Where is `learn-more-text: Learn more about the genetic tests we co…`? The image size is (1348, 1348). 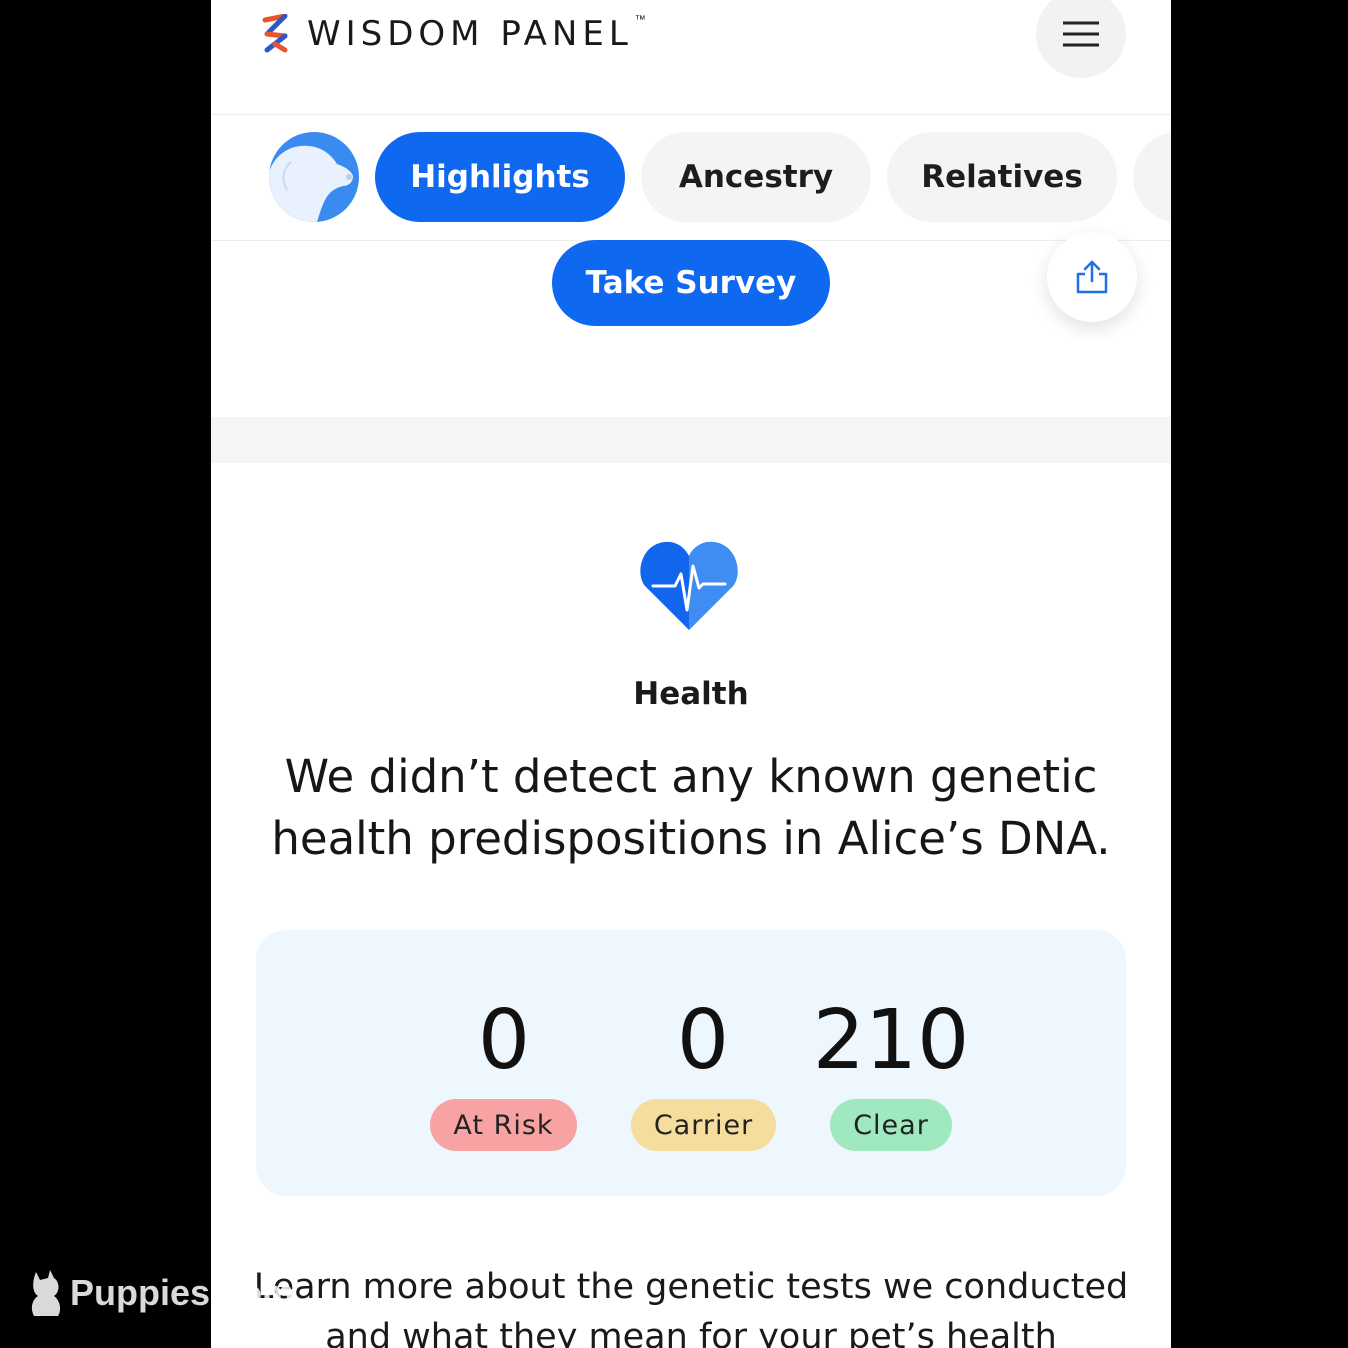
learn-more-text: Learn more about the genetic tests we co… is located at coordinates (691, 1305).